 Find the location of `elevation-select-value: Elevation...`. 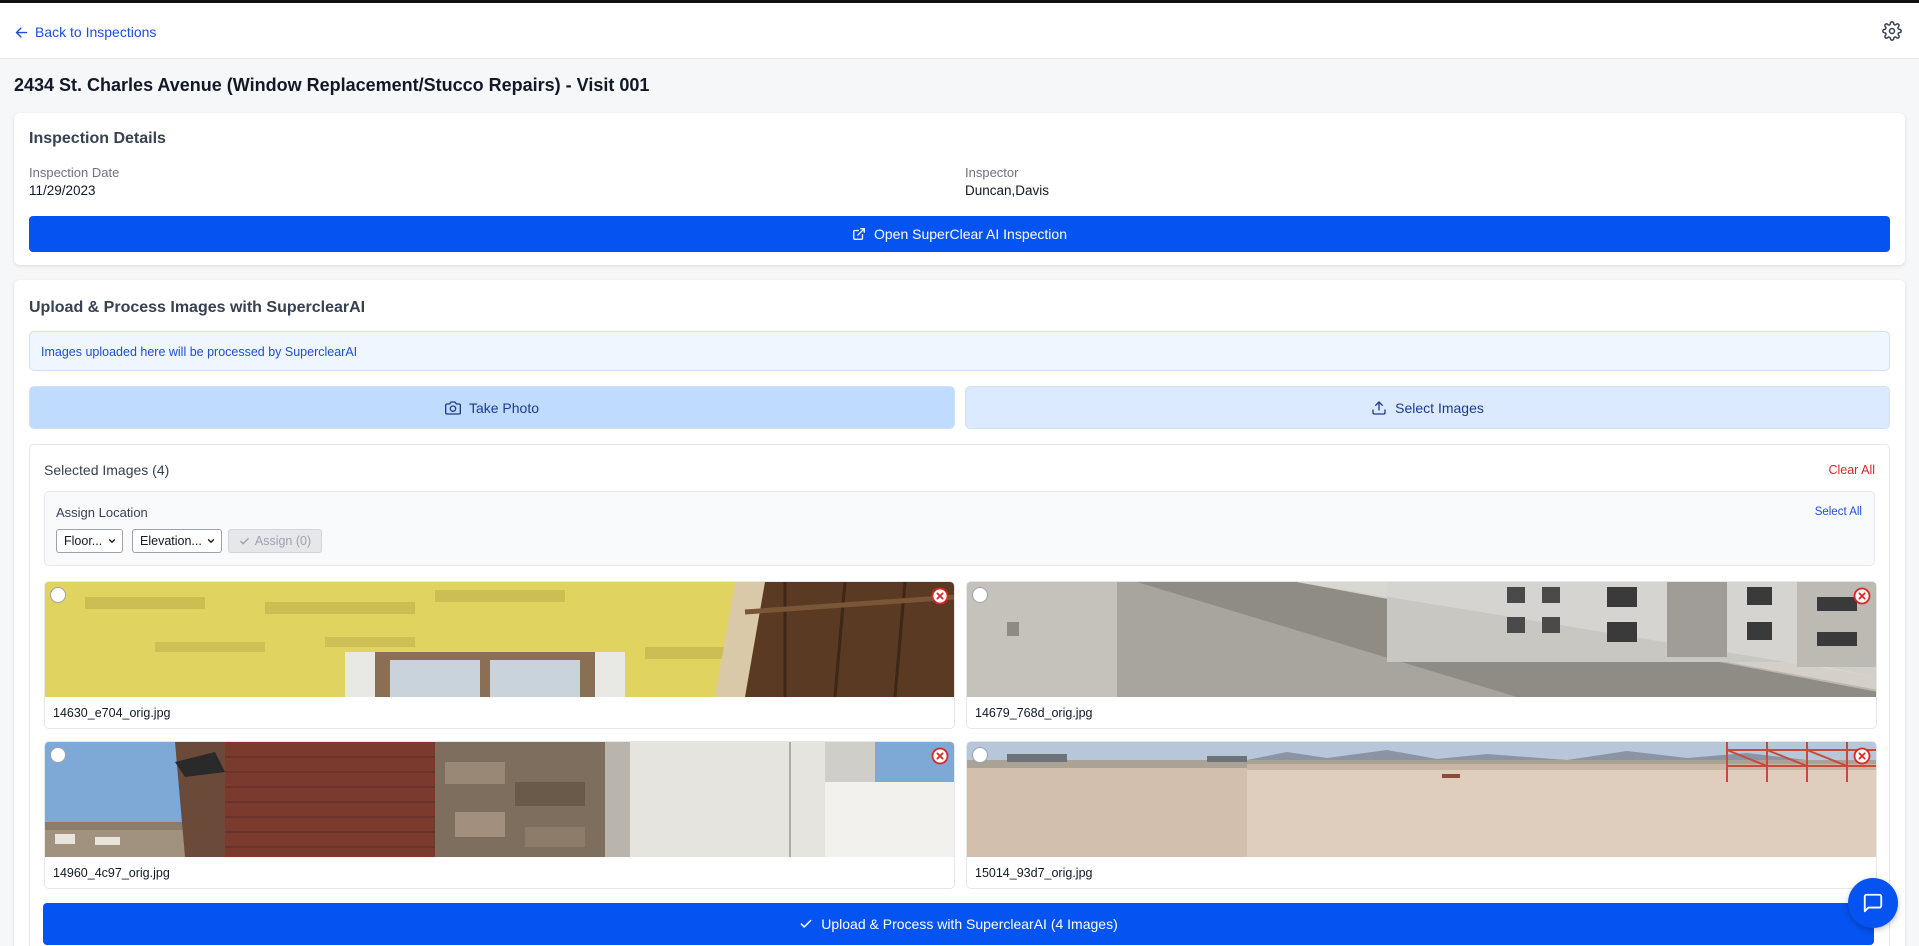

elevation-select-value: Elevation... is located at coordinates (171, 541).